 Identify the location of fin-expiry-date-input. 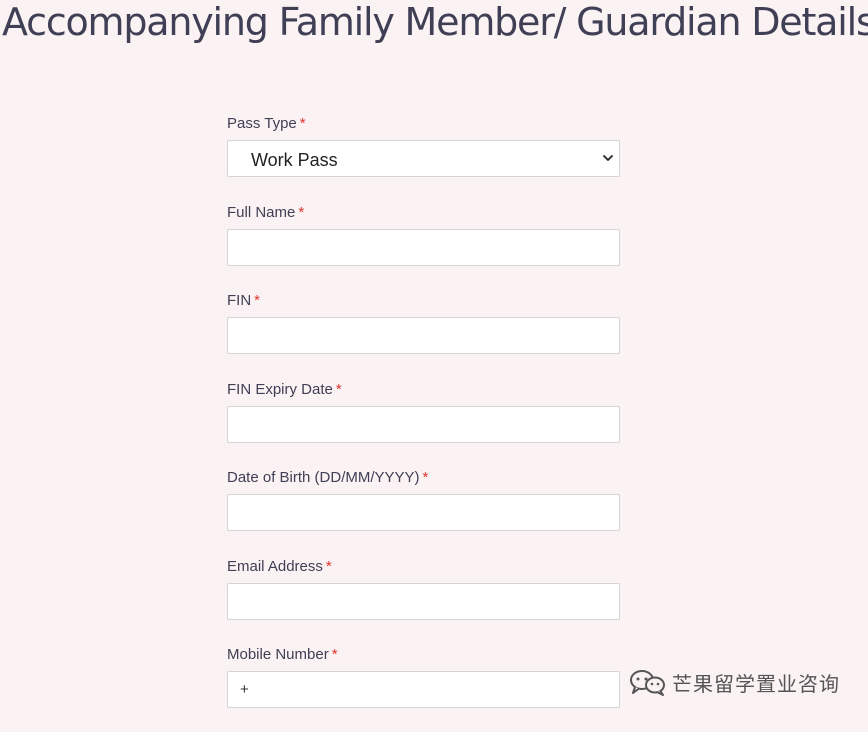
(423, 424).